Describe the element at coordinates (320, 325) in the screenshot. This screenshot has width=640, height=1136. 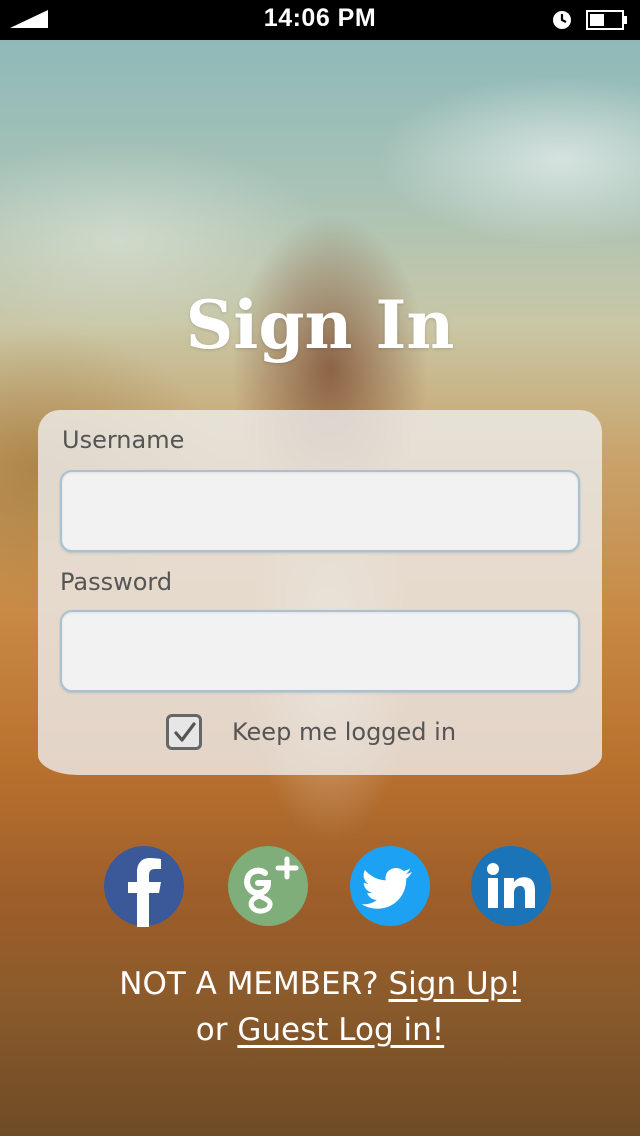
I see `page-title: Sign In` at that location.